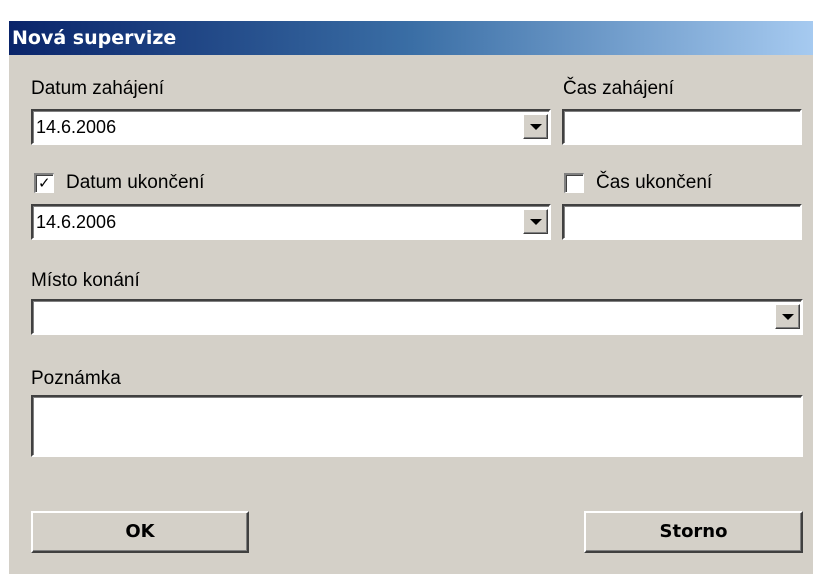  I want to click on end-time-field, so click(682, 222).